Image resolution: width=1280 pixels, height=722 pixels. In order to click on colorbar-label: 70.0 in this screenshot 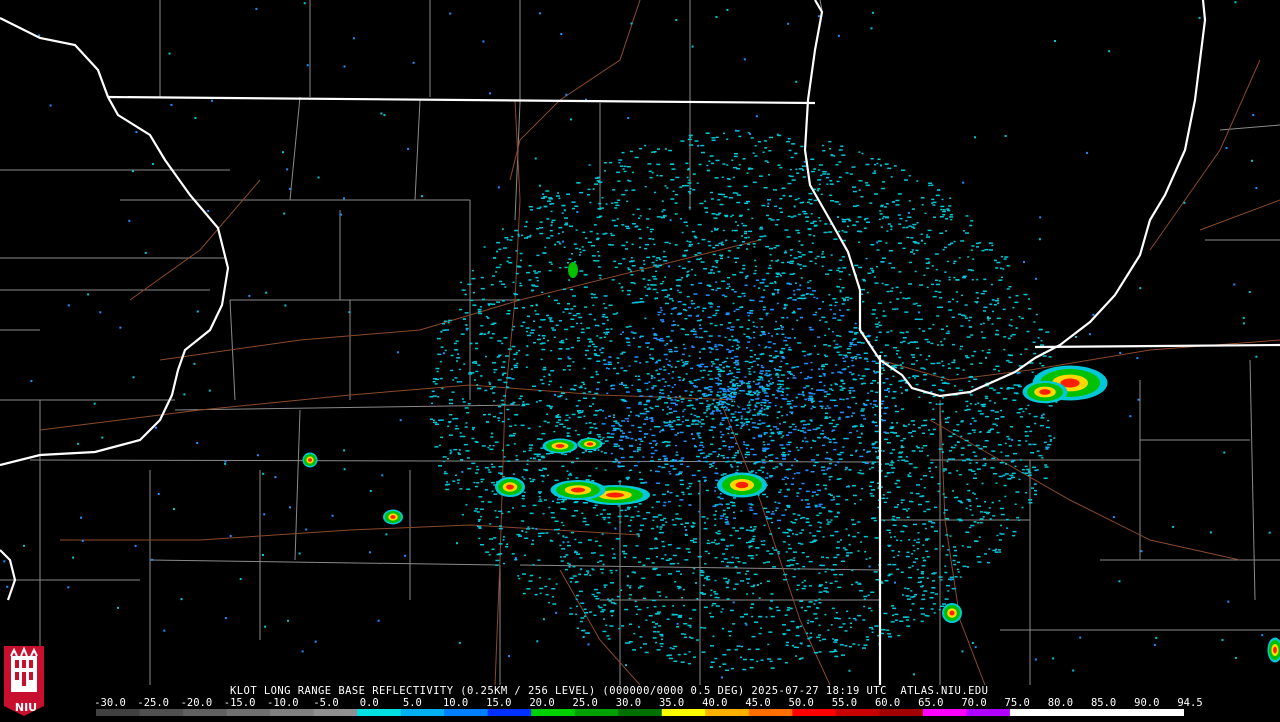, I will do `click(973, 703)`.